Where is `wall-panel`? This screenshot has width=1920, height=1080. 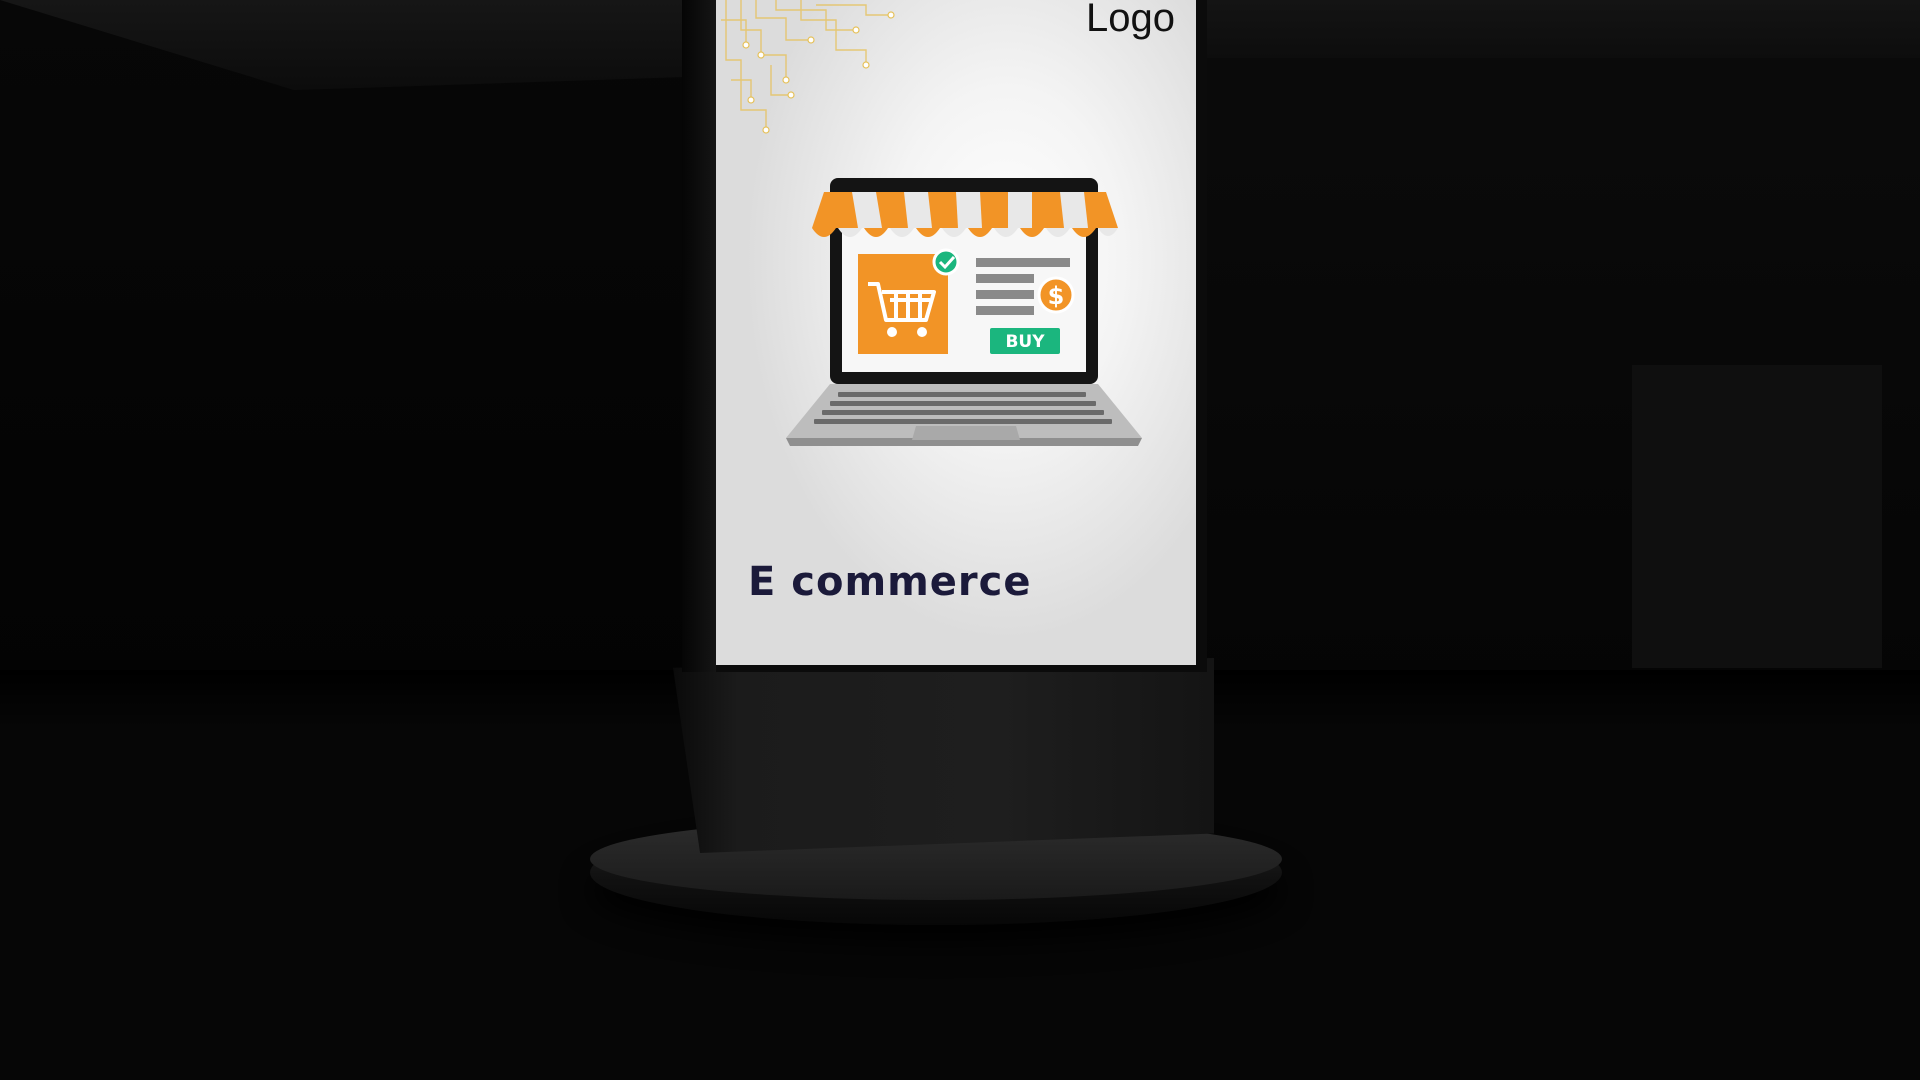 wall-panel is located at coordinates (1757, 516).